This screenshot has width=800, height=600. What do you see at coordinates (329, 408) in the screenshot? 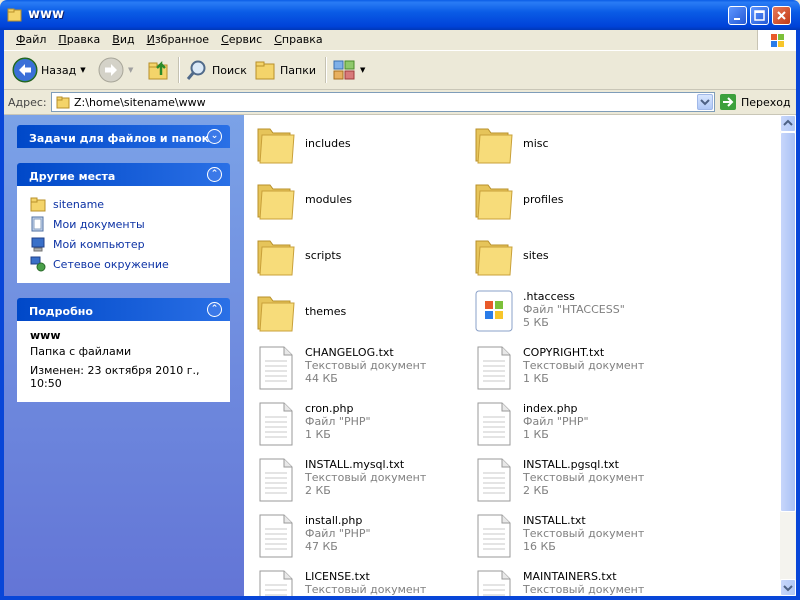
I see `file-name: cron.php` at bounding box center [329, 408].